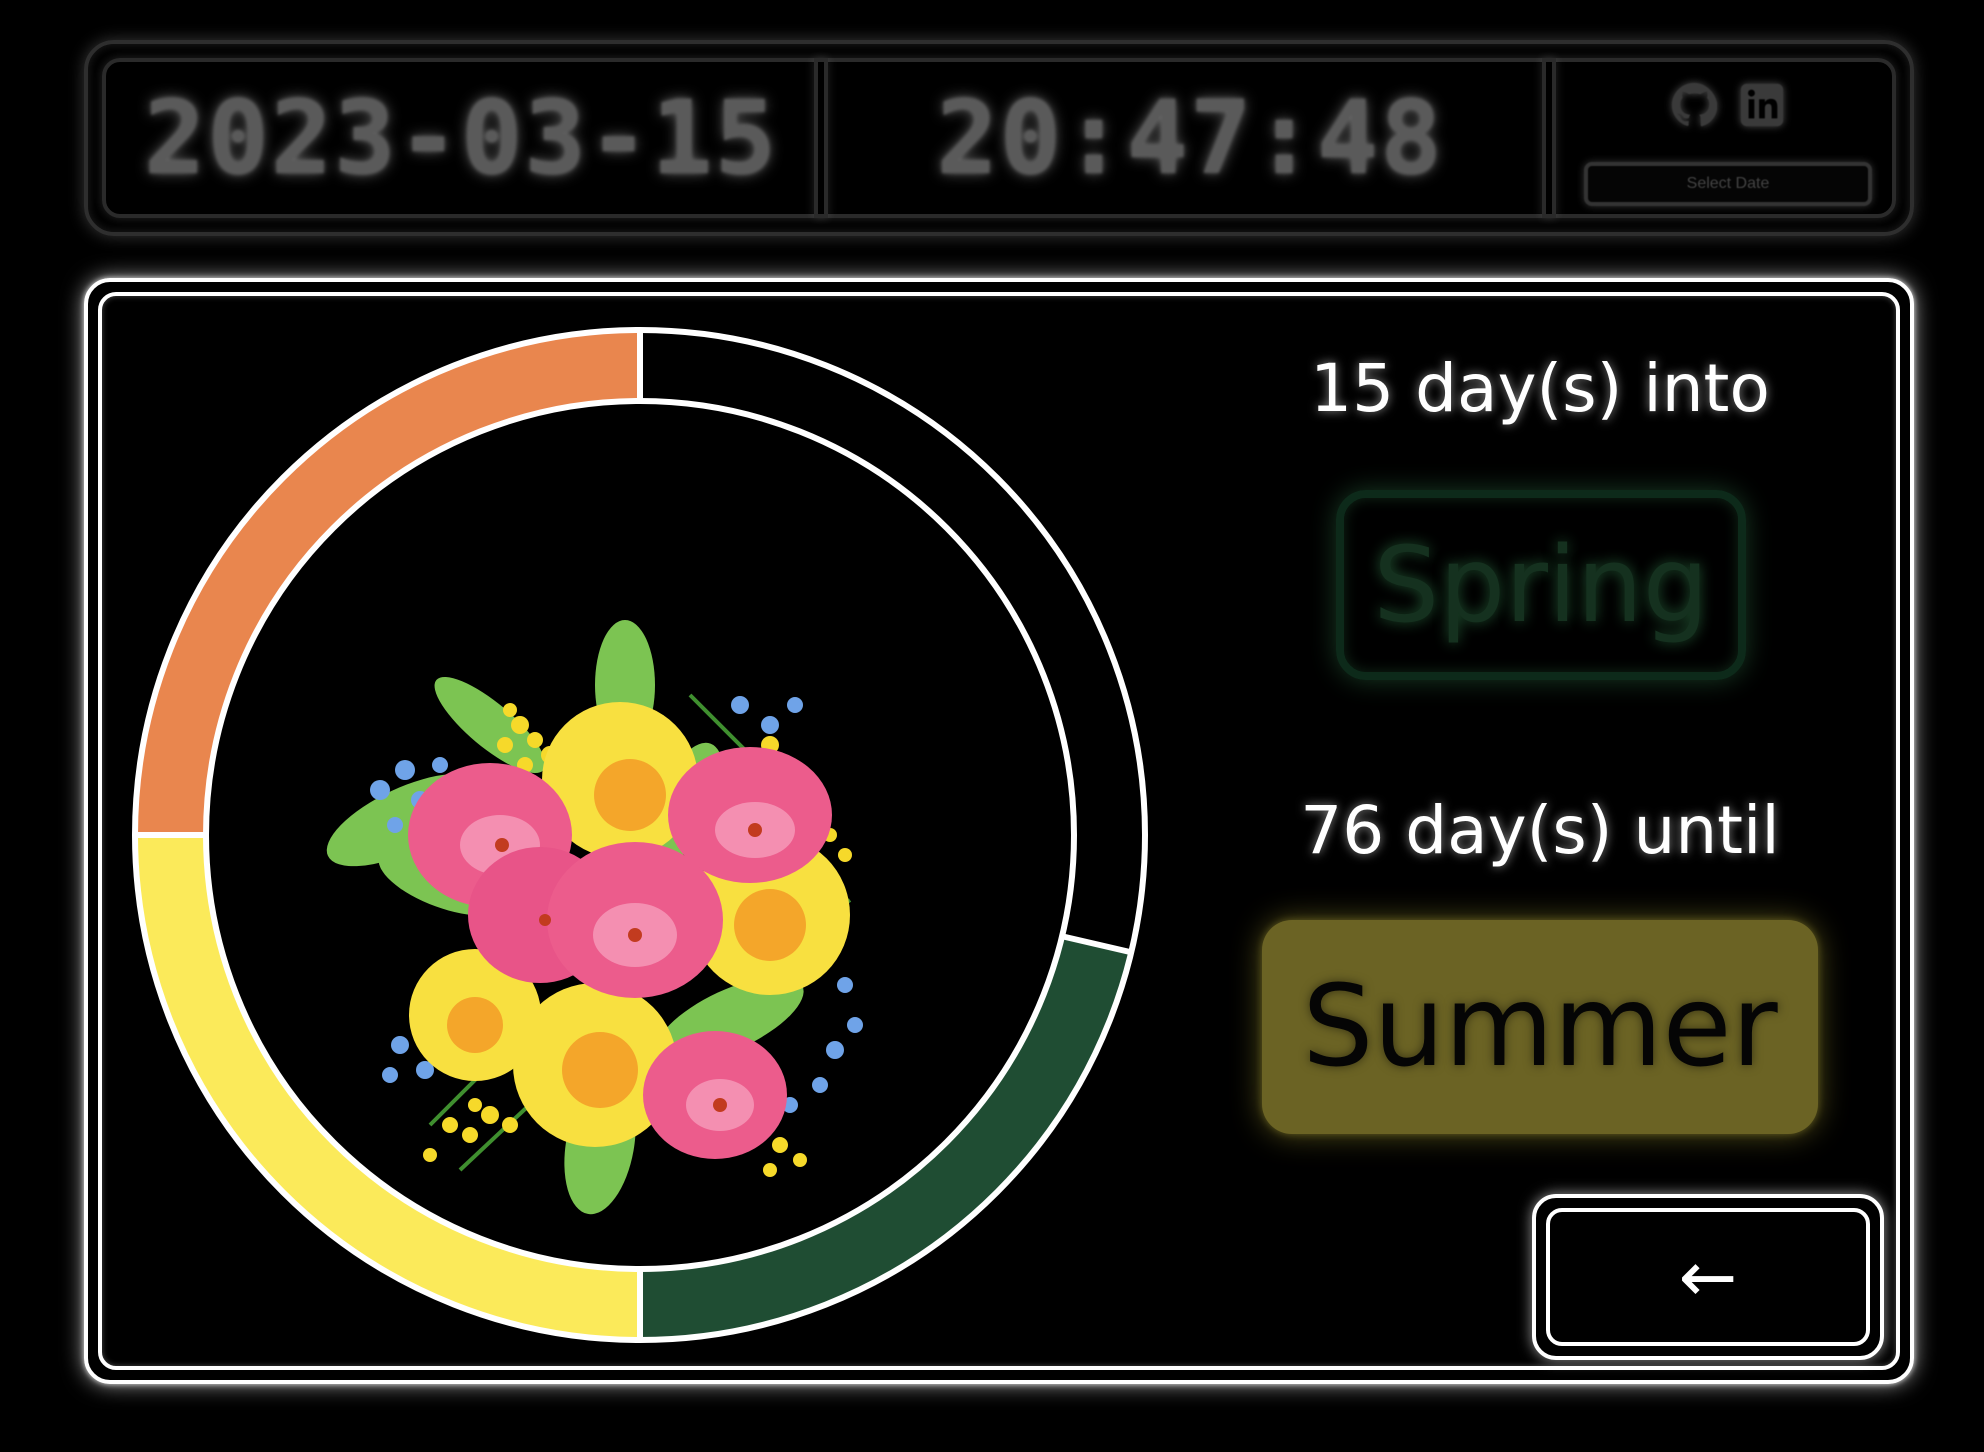 The image size is (1984, 1452). What do you see at coordinates (1540, 830) in the screenshot?
I see `days-until-text: 76 day(s) until` at bounding box center [1540, 830].